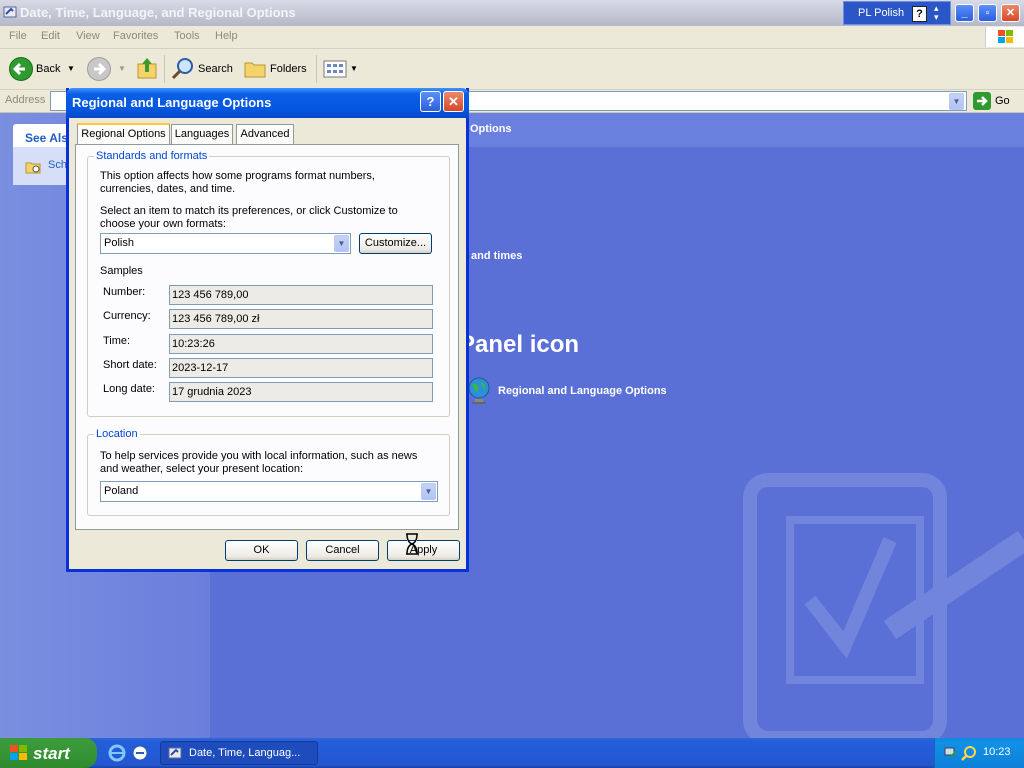 Image resolution: width=1024 pixels, height=768 pixels. What do you see at coordinates (512, 69) in the screenshot?
I see `standard-toolbar: Back ▼ ▼ Search Folders ▼` at bounding box center [512, 69].